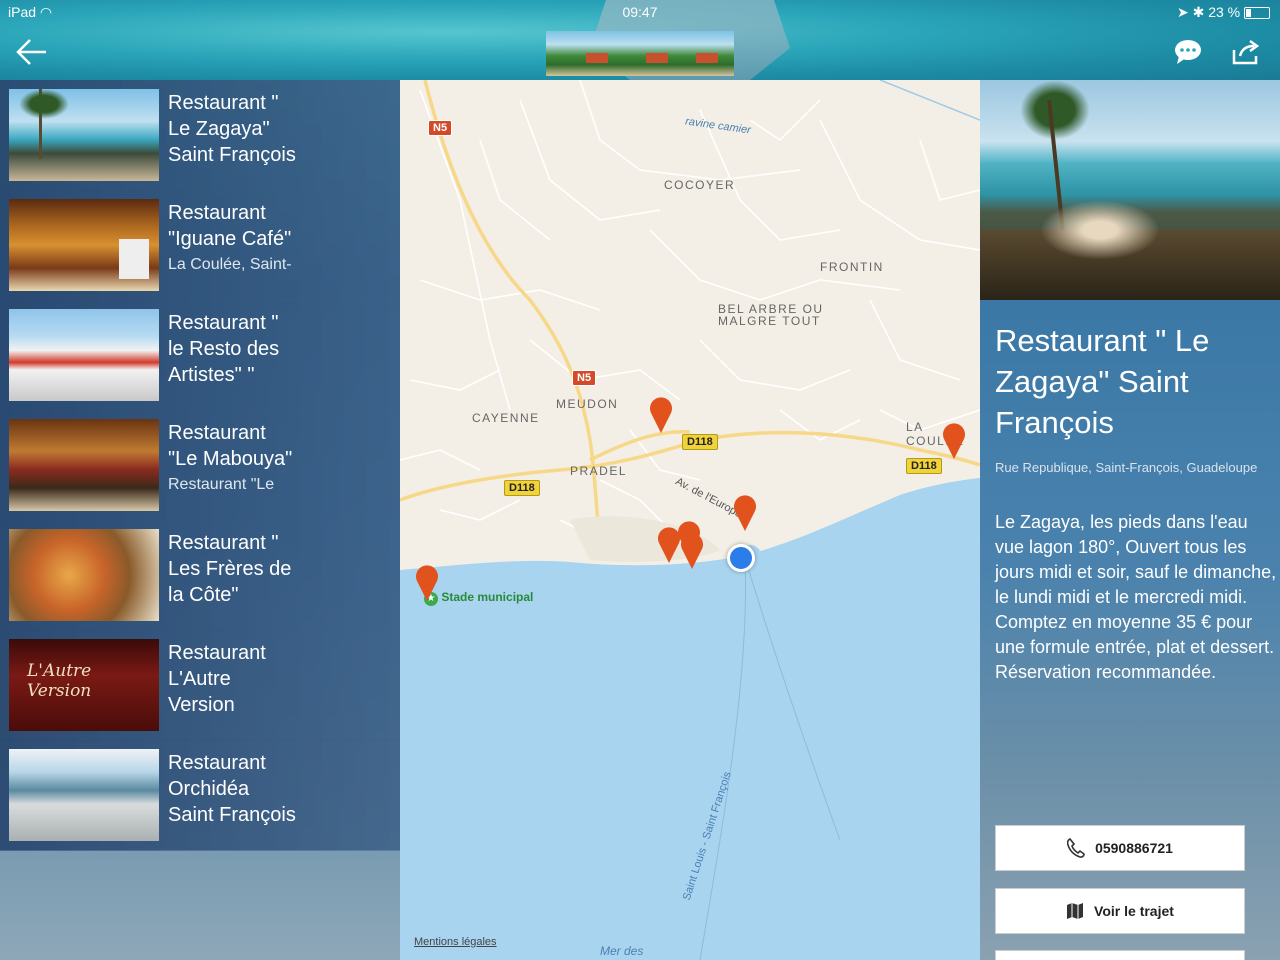  Describe the element at coordinates (1075, 911) in the screenshot. I see `map-icon` at that location.